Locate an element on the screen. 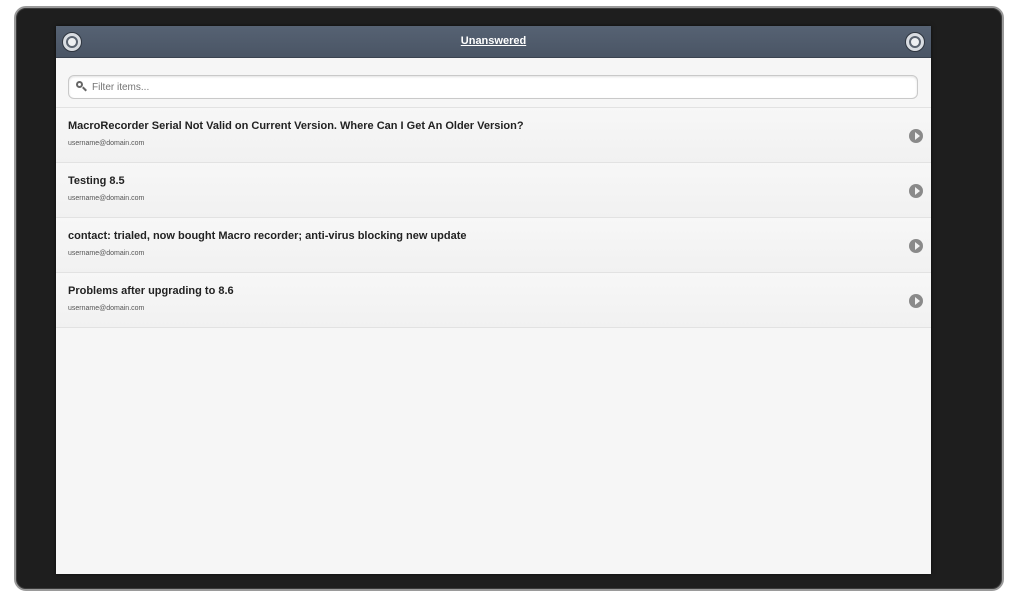  header-bar: Unanswered is located at coordinates (493, 42).